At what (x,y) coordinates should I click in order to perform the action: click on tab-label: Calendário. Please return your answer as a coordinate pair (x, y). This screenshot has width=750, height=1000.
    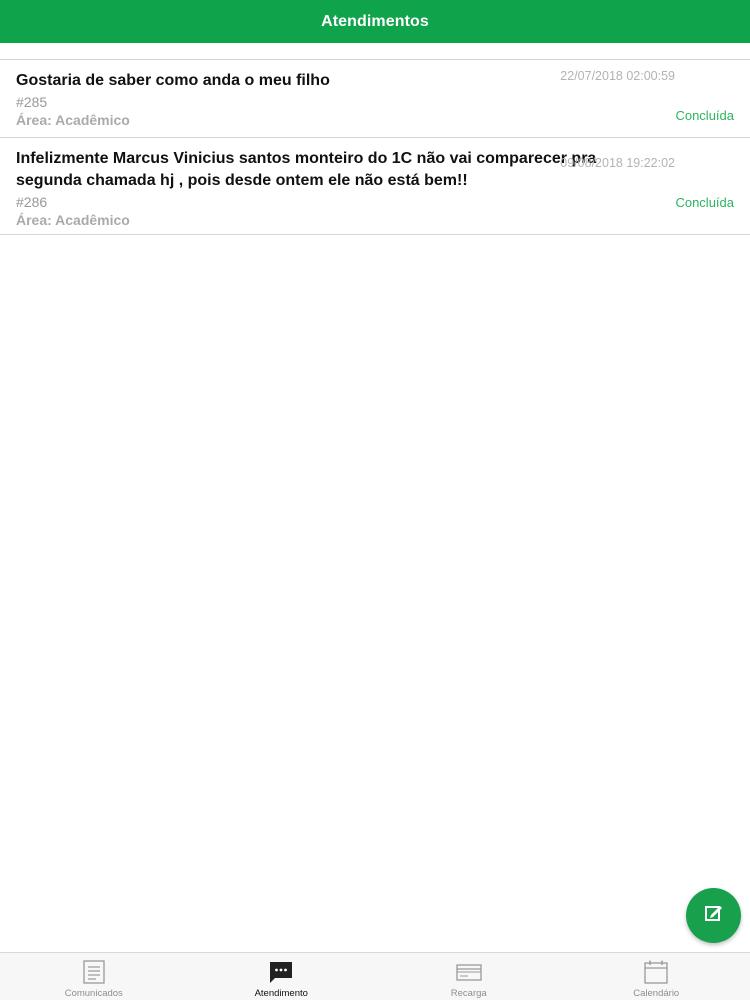
    Looking at the image, I should click on (656, 993).